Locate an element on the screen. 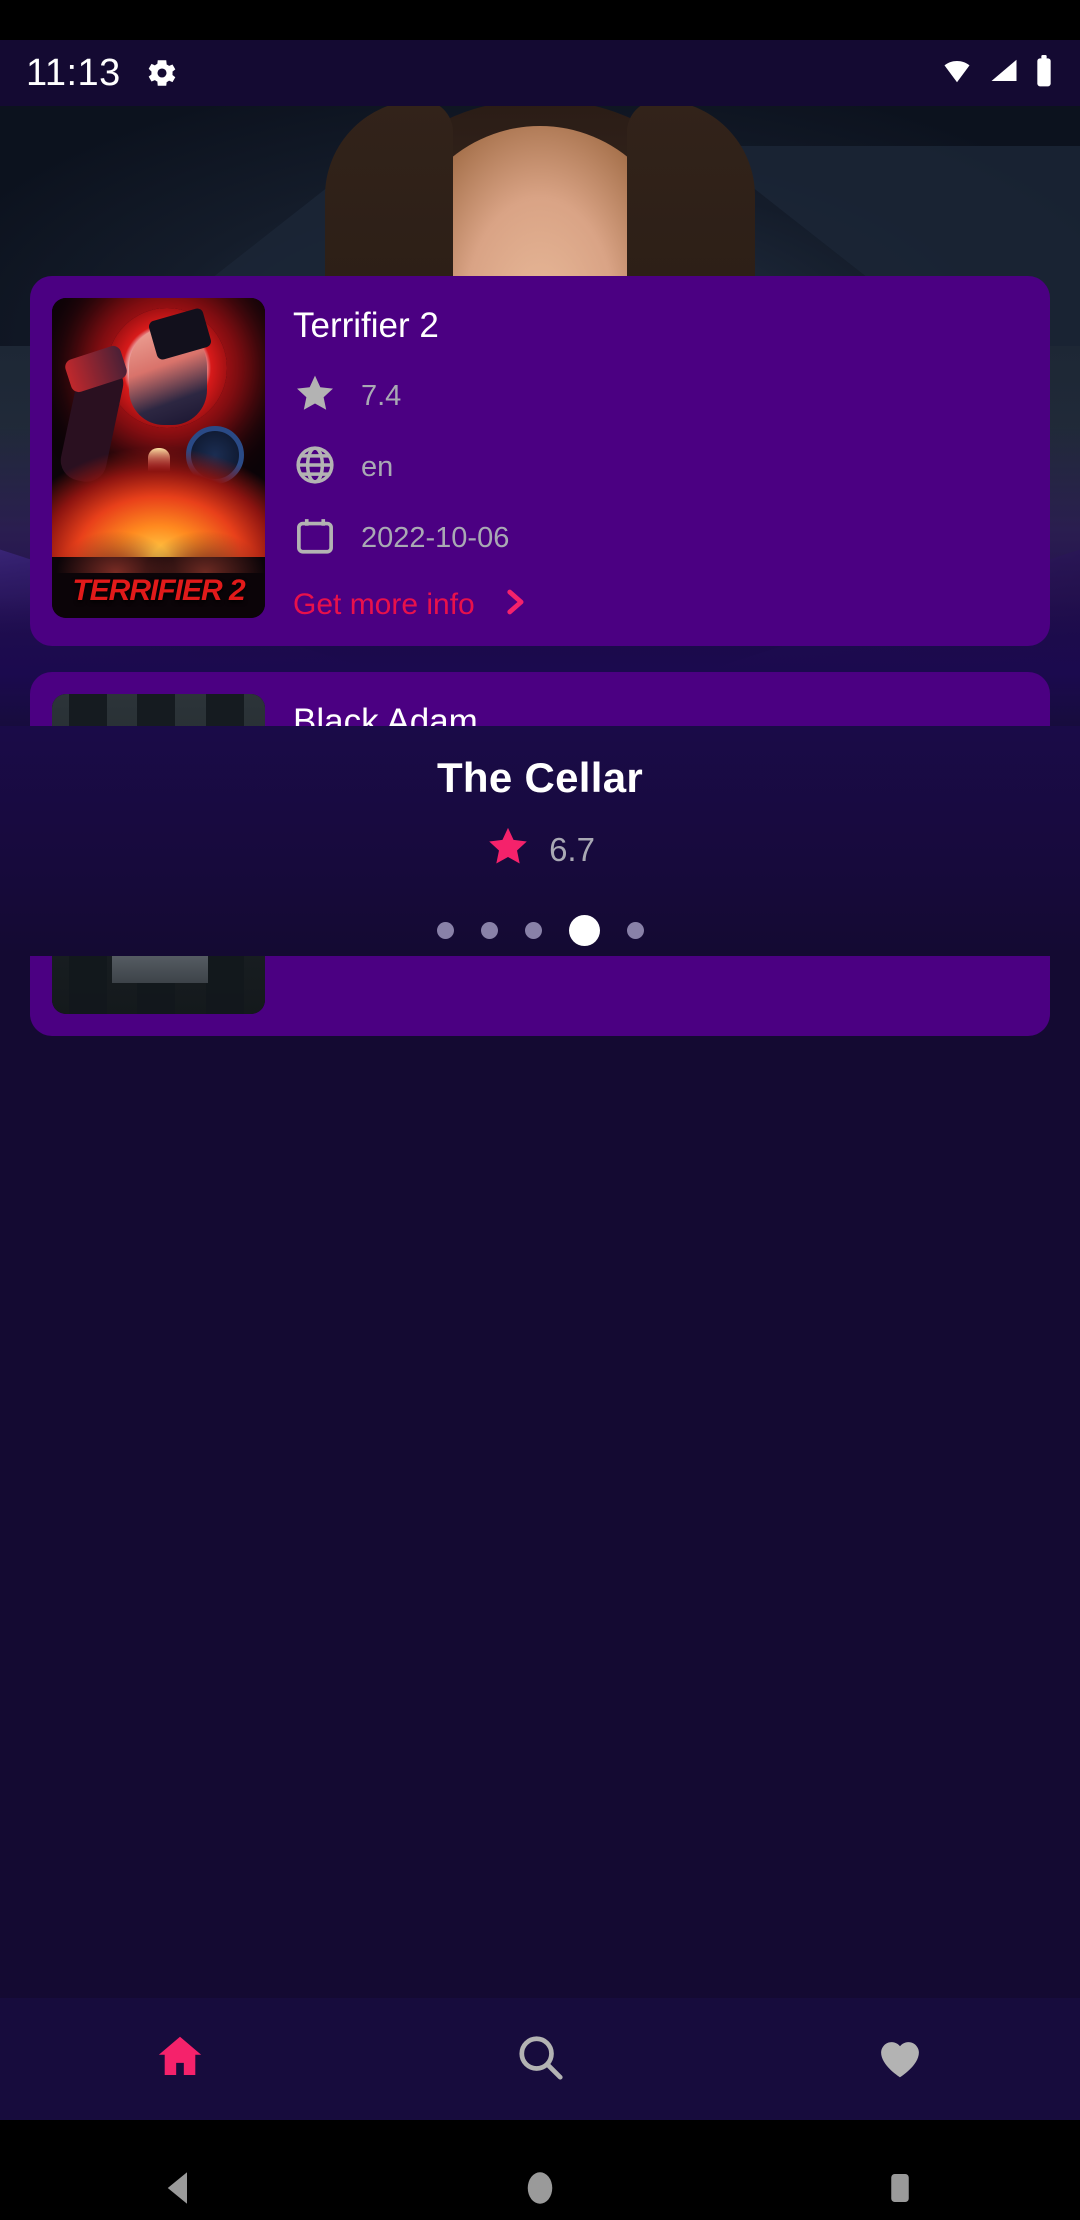 Image resolution: width=1080 pixels, height=2220 pixels. movie-language-value: en is located at coordinates (377, 467).